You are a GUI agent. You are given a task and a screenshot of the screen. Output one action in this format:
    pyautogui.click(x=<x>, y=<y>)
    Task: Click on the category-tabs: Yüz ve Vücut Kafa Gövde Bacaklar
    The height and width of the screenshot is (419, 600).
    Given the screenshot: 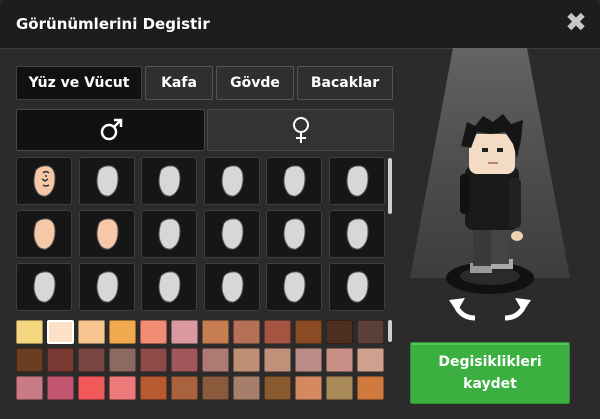 What is the action you would take?
    pyautogui.click(x=204, y=83)
    